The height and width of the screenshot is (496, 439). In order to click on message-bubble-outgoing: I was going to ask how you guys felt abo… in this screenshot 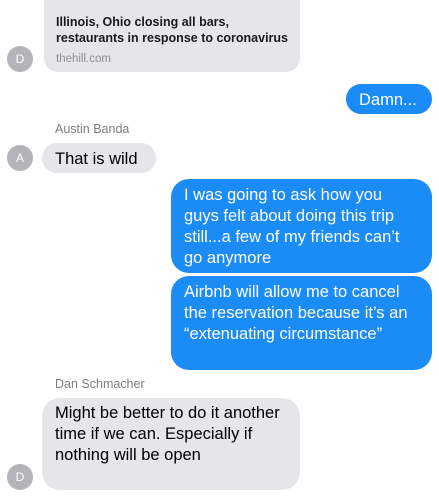, I will do `click(301, 226)`.